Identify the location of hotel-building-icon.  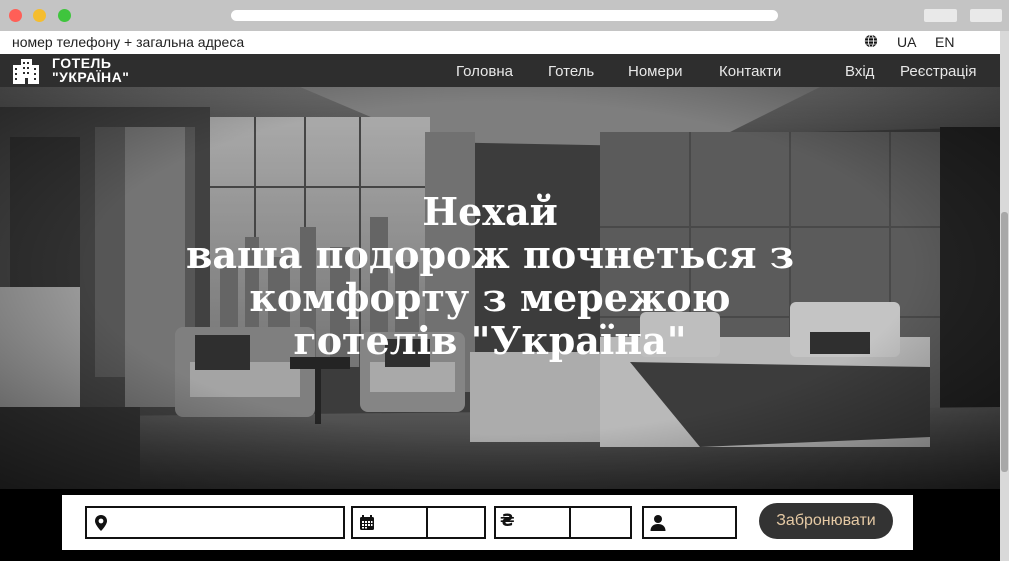
(26, 70).